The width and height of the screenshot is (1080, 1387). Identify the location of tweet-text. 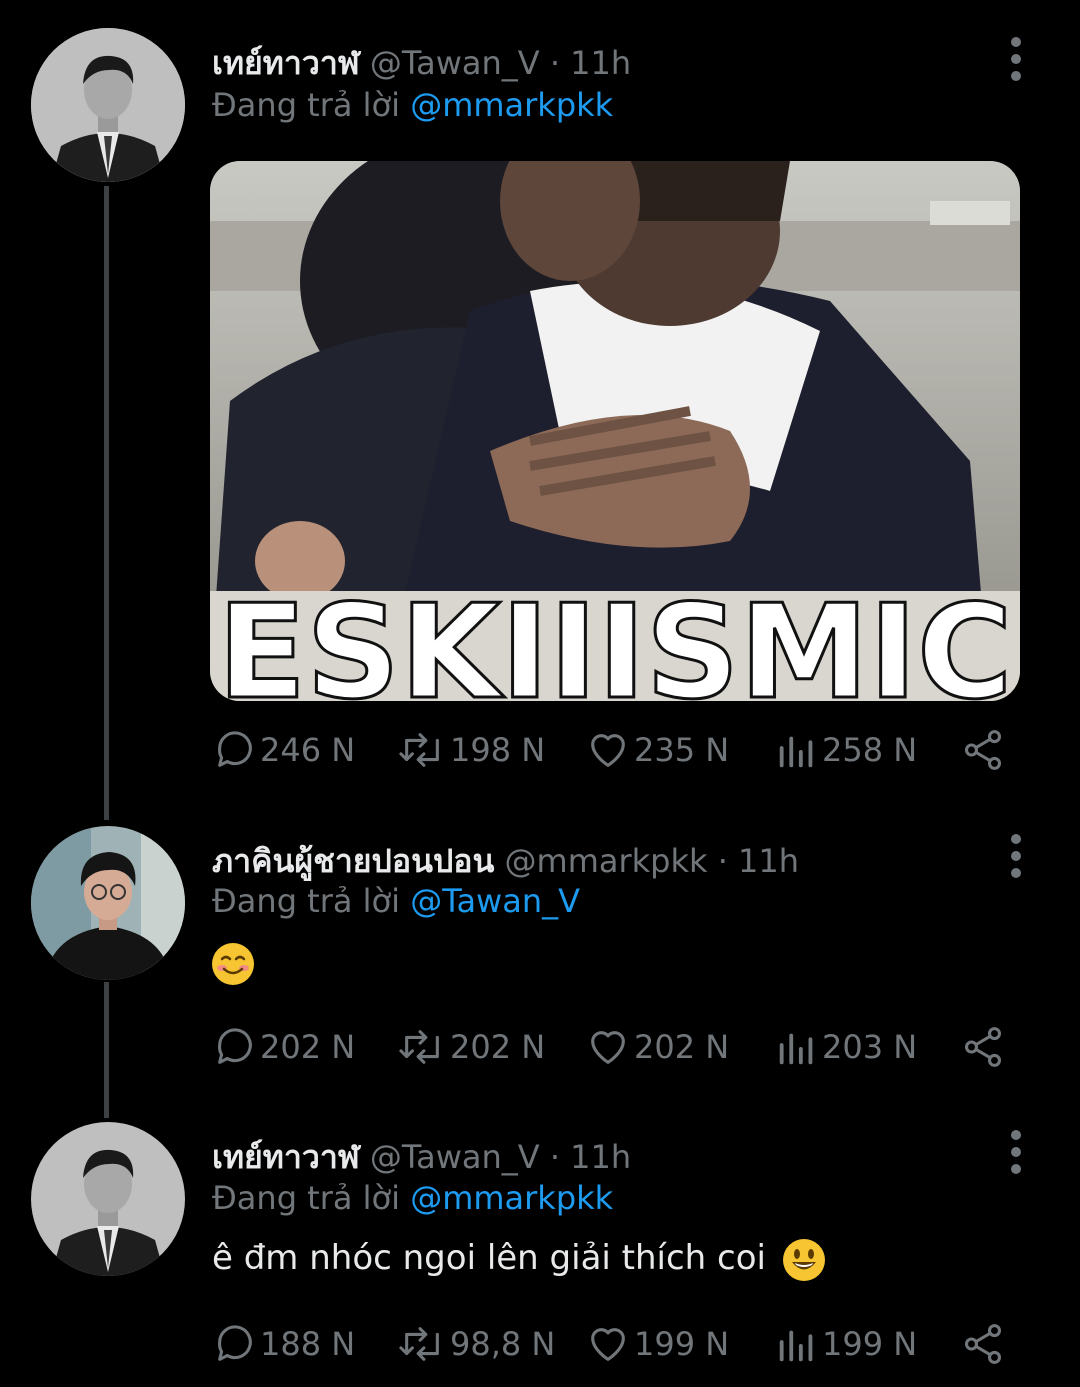
(233, 963).